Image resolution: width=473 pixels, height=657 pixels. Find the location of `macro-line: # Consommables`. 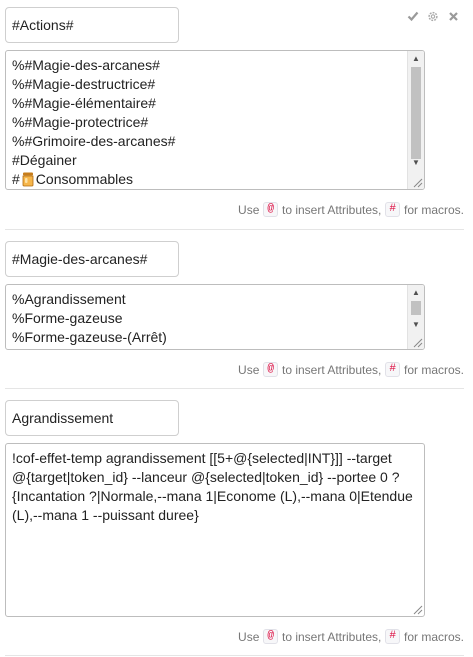

macro-line: # Consommables is located at coordinates (206, 179).